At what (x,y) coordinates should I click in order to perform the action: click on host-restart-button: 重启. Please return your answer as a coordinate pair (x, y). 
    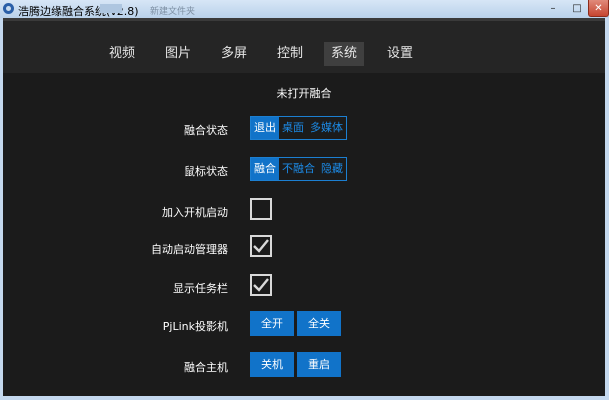
    Looking at the image, I should click on (319, 364).